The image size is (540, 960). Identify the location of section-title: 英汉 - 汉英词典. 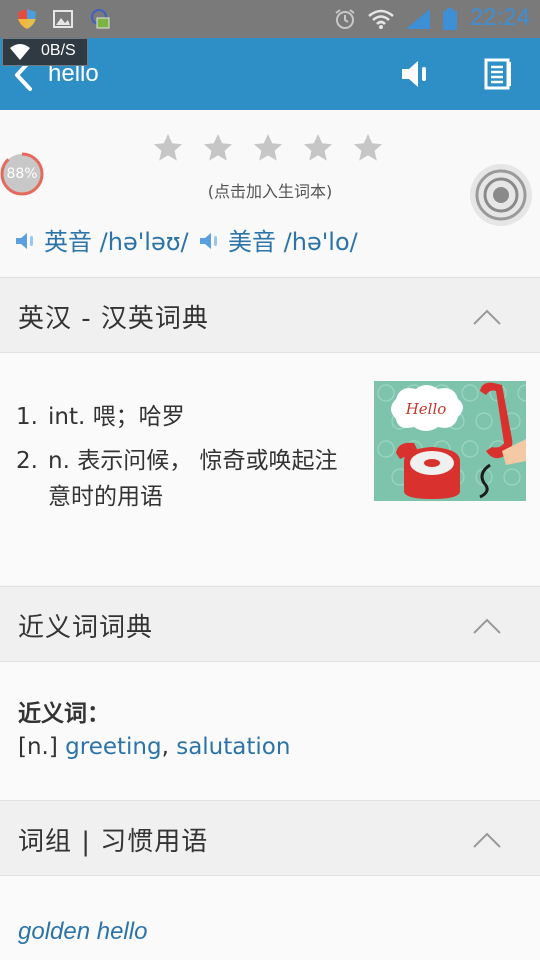
(113, 319).